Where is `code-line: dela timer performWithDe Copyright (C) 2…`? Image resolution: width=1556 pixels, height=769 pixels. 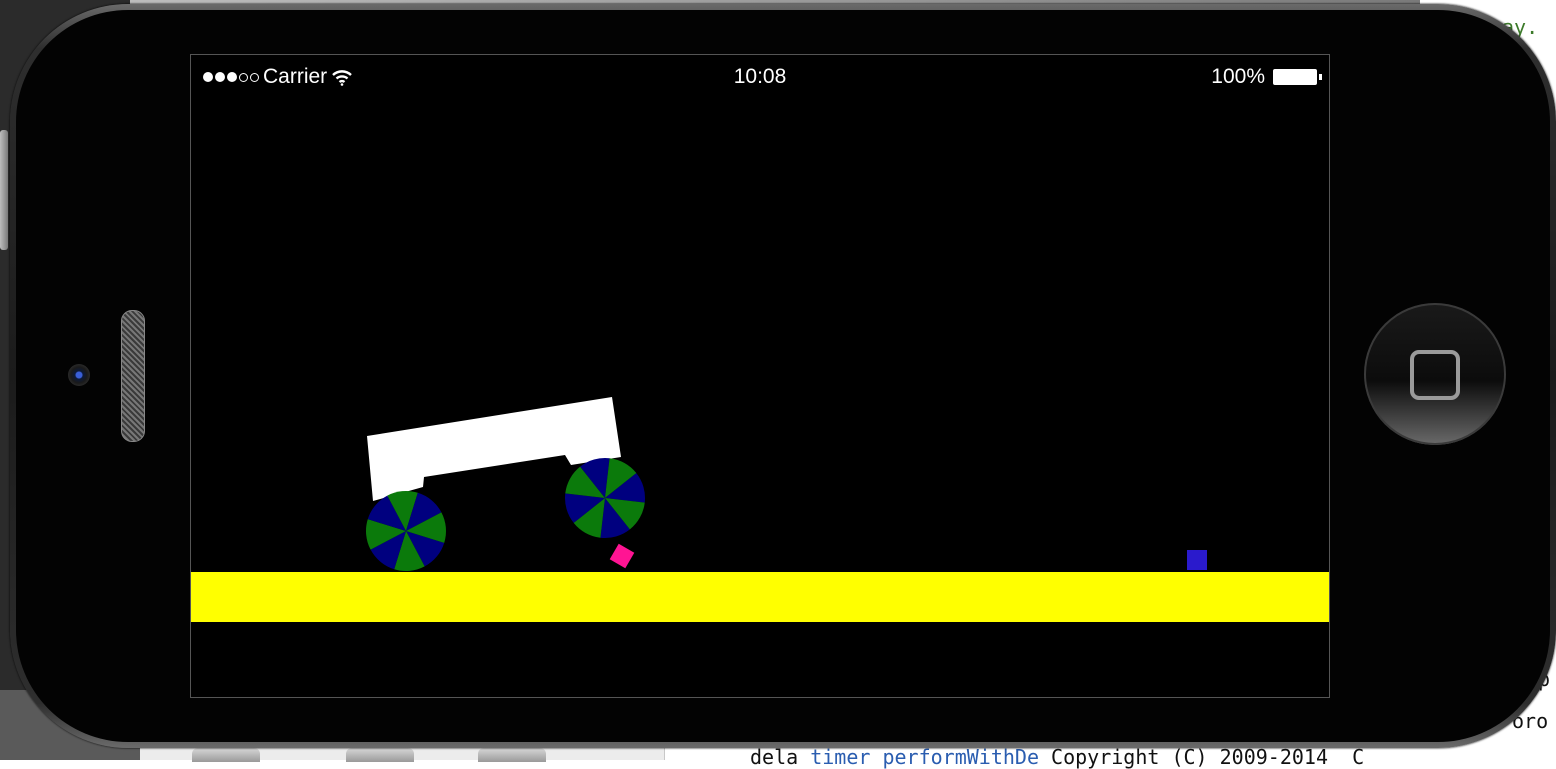 code-line: dela timer performWithDe Copyright (C) 2… is located at coordinates (1057, 757).